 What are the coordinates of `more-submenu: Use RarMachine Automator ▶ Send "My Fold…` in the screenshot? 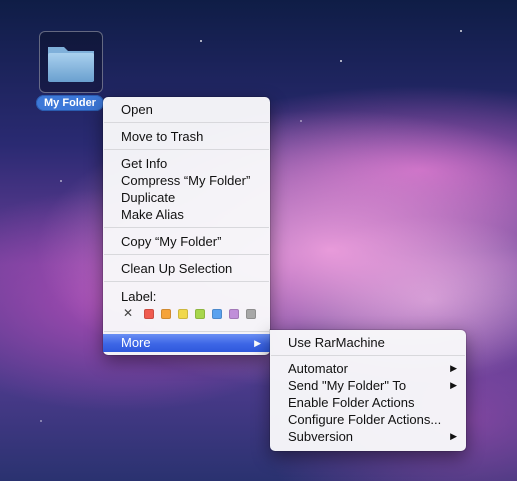 It's located at (368, 390).